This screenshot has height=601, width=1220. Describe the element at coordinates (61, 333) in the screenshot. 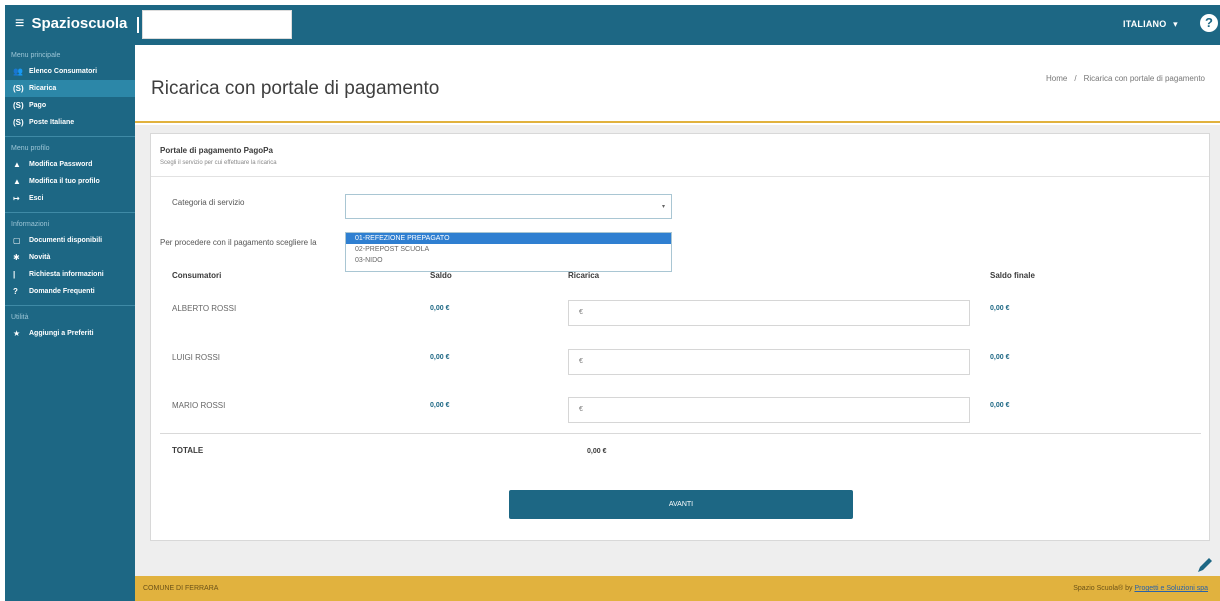

I see `sidebar-item-label: Aggiungi a Preferiti` at that location.